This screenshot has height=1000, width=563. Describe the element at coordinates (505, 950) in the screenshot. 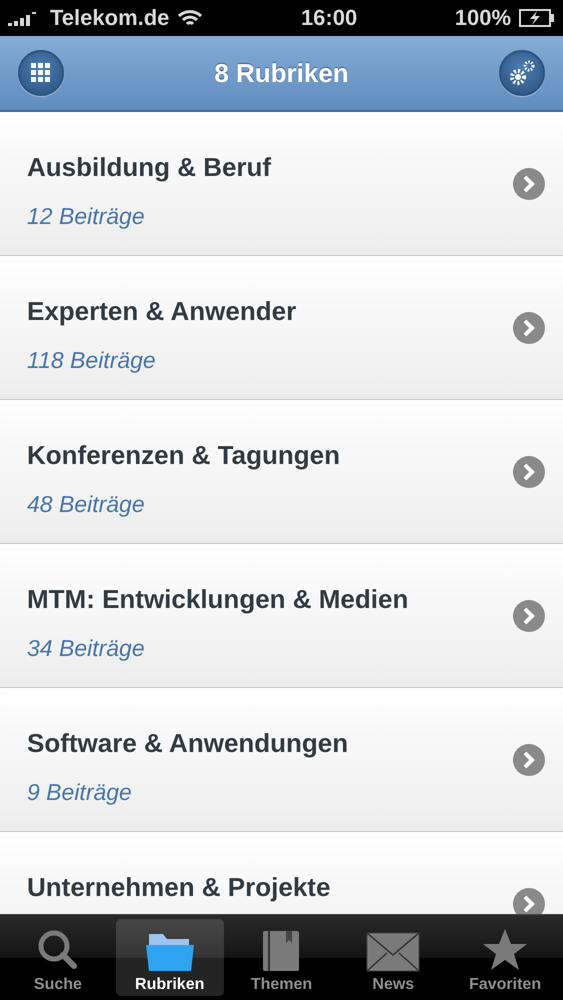

I see `star-icon` at that location.